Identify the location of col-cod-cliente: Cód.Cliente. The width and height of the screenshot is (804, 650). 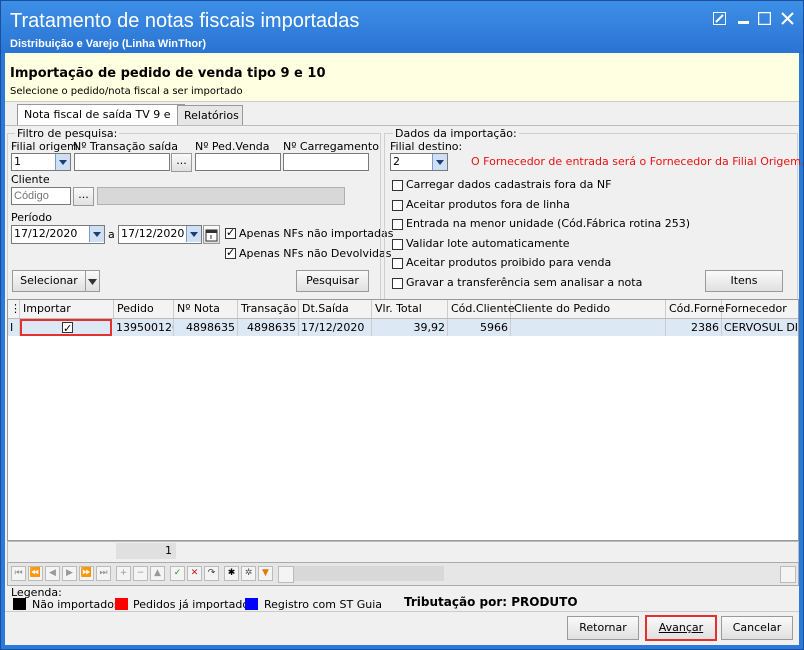
(481, 309).